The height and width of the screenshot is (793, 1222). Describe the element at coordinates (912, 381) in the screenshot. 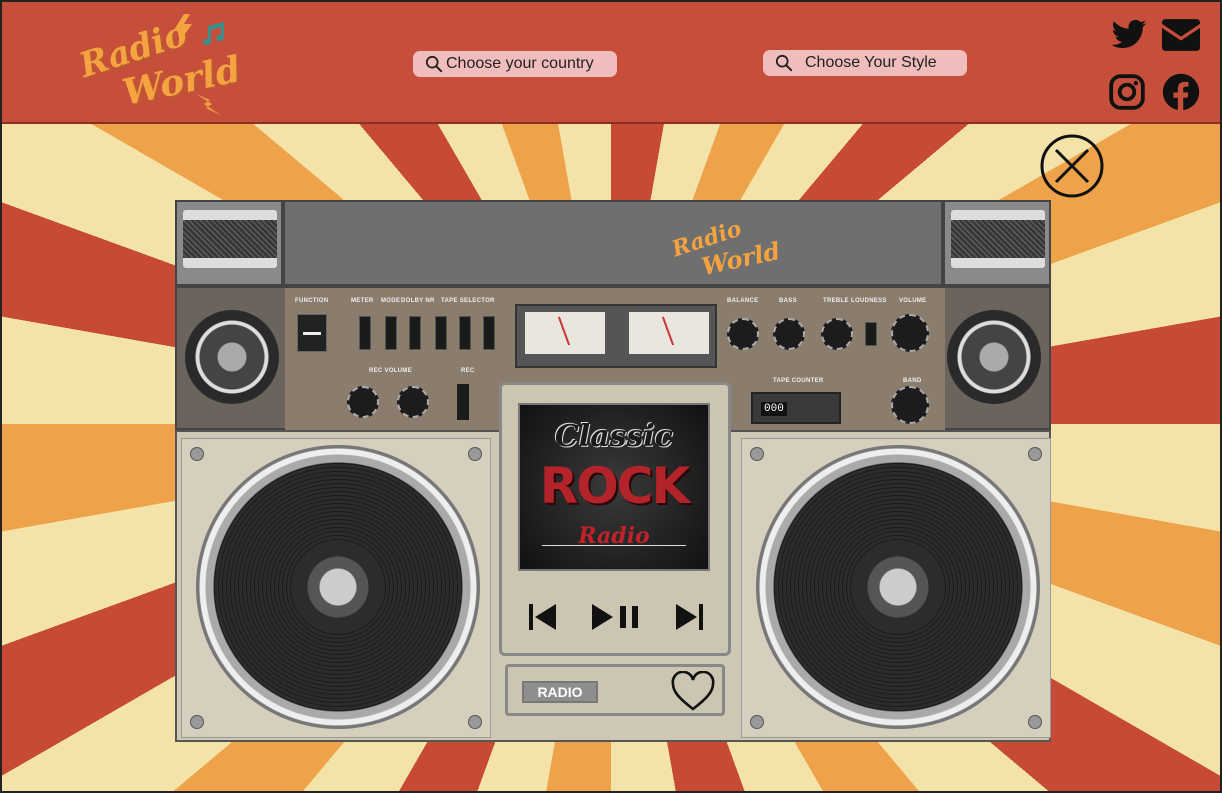

I see `band-label: BAND` at that location.